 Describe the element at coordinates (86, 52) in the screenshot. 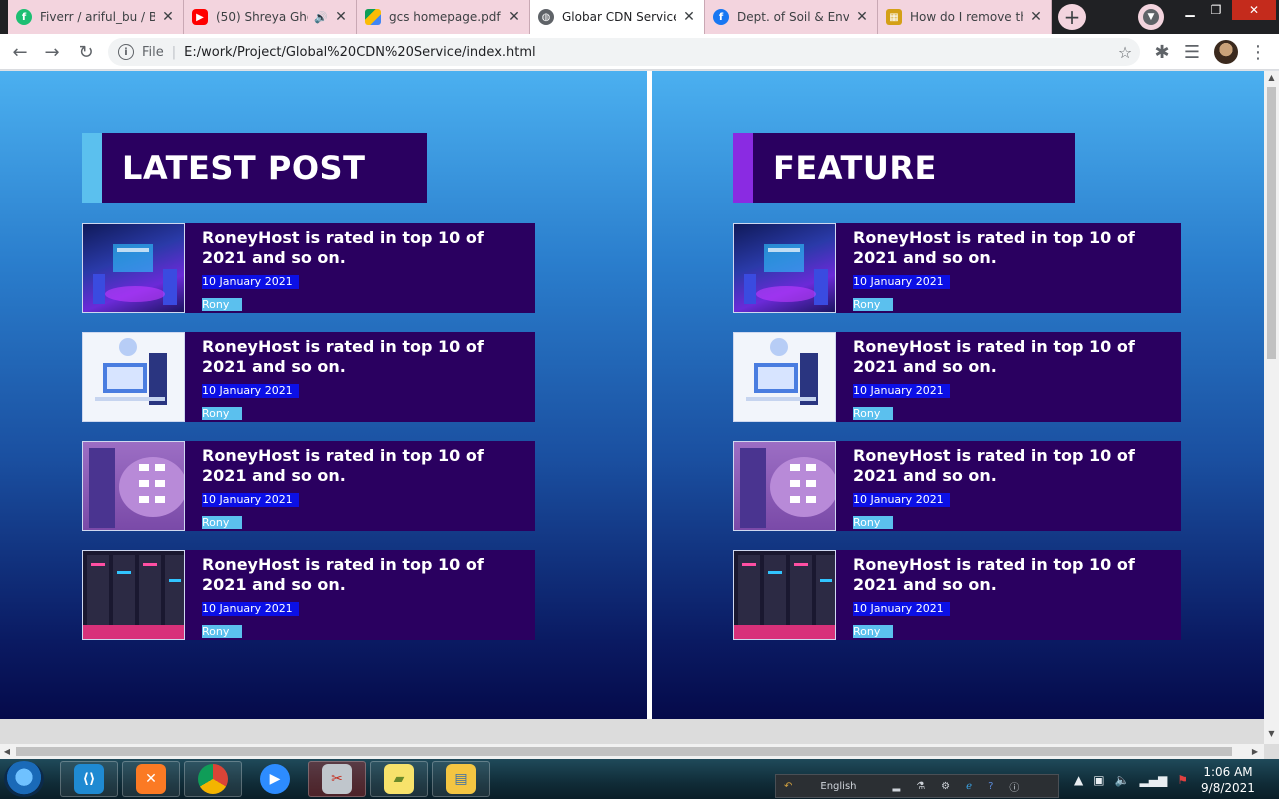

I see `reload-button: ↻` at that location.